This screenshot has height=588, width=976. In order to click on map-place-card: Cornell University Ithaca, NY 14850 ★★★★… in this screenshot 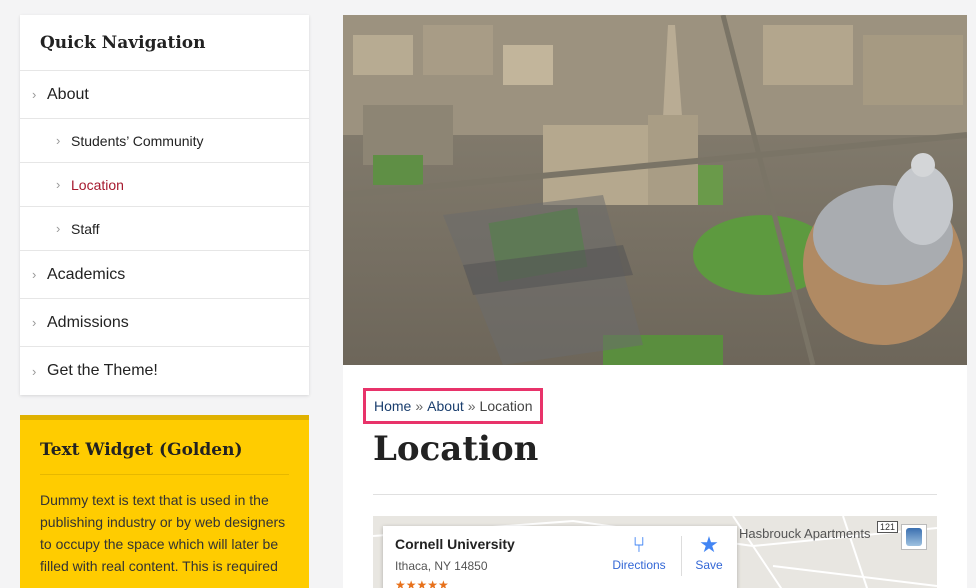, I will do `click(560, 557)`.